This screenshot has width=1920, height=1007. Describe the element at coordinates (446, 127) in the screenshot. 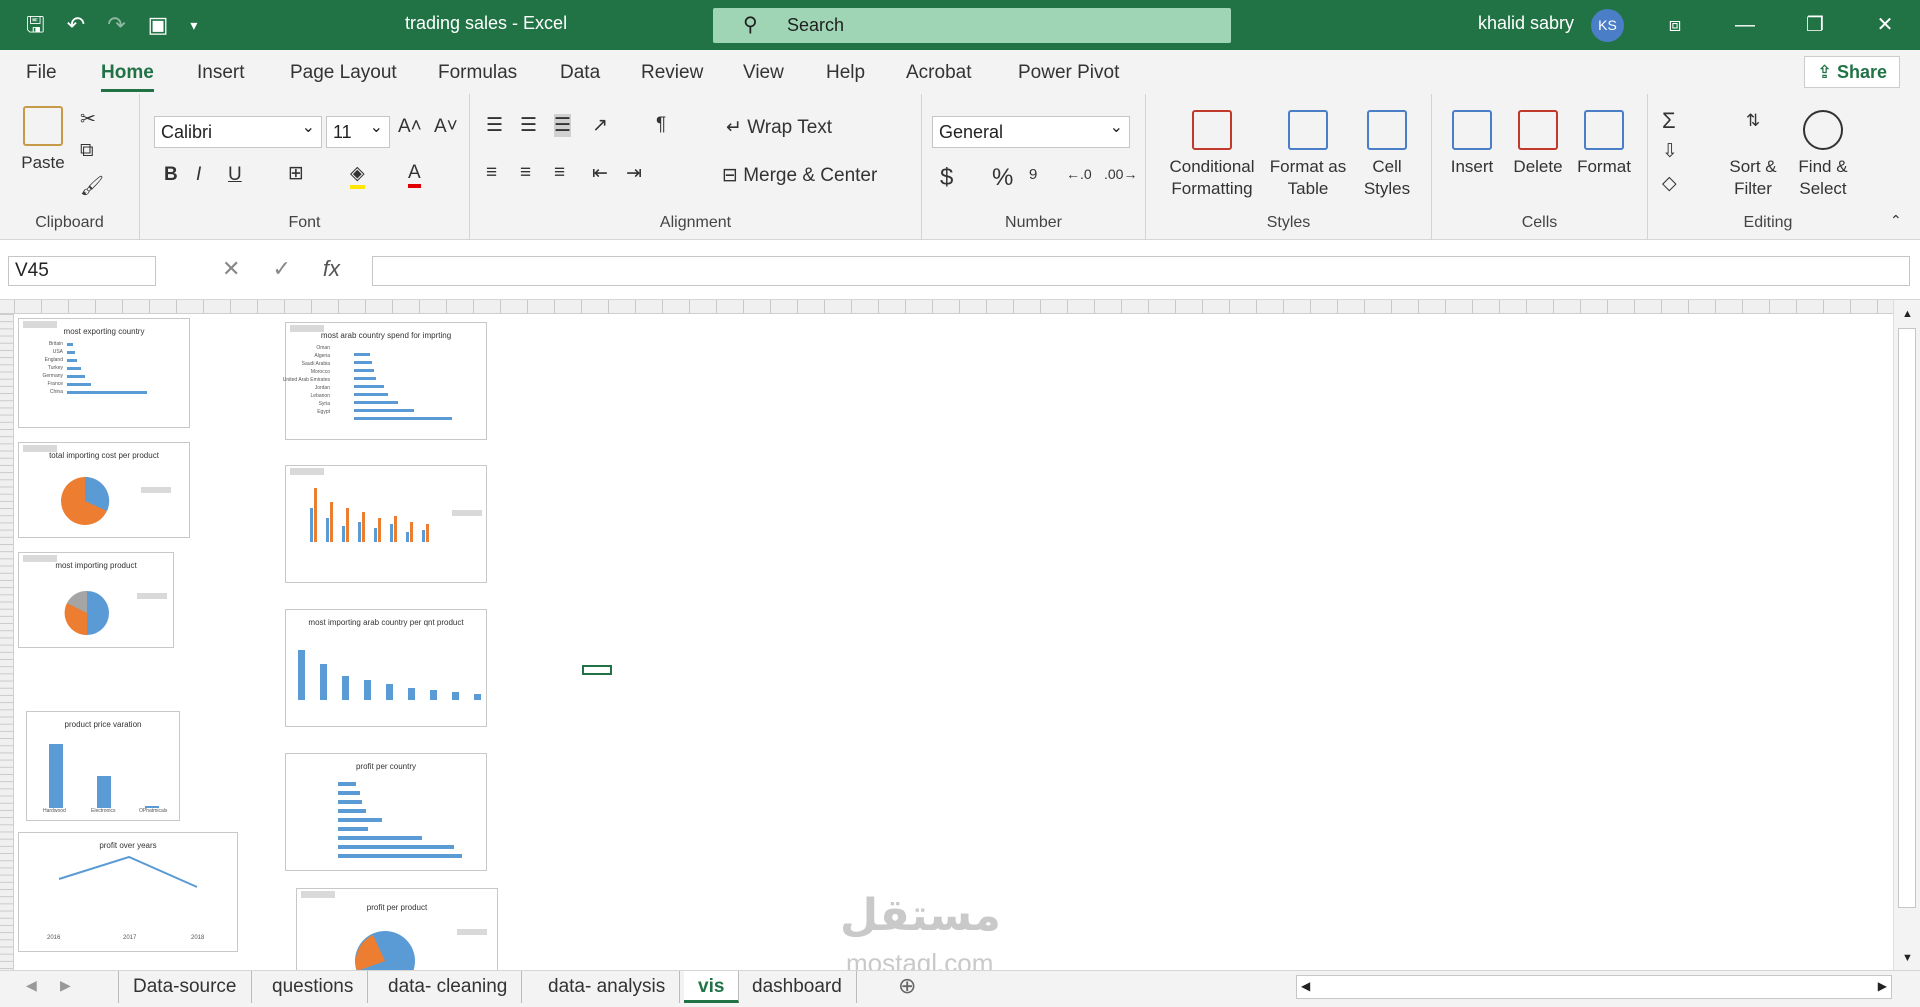

I see `decrease-font-icon: A˅` at that location.